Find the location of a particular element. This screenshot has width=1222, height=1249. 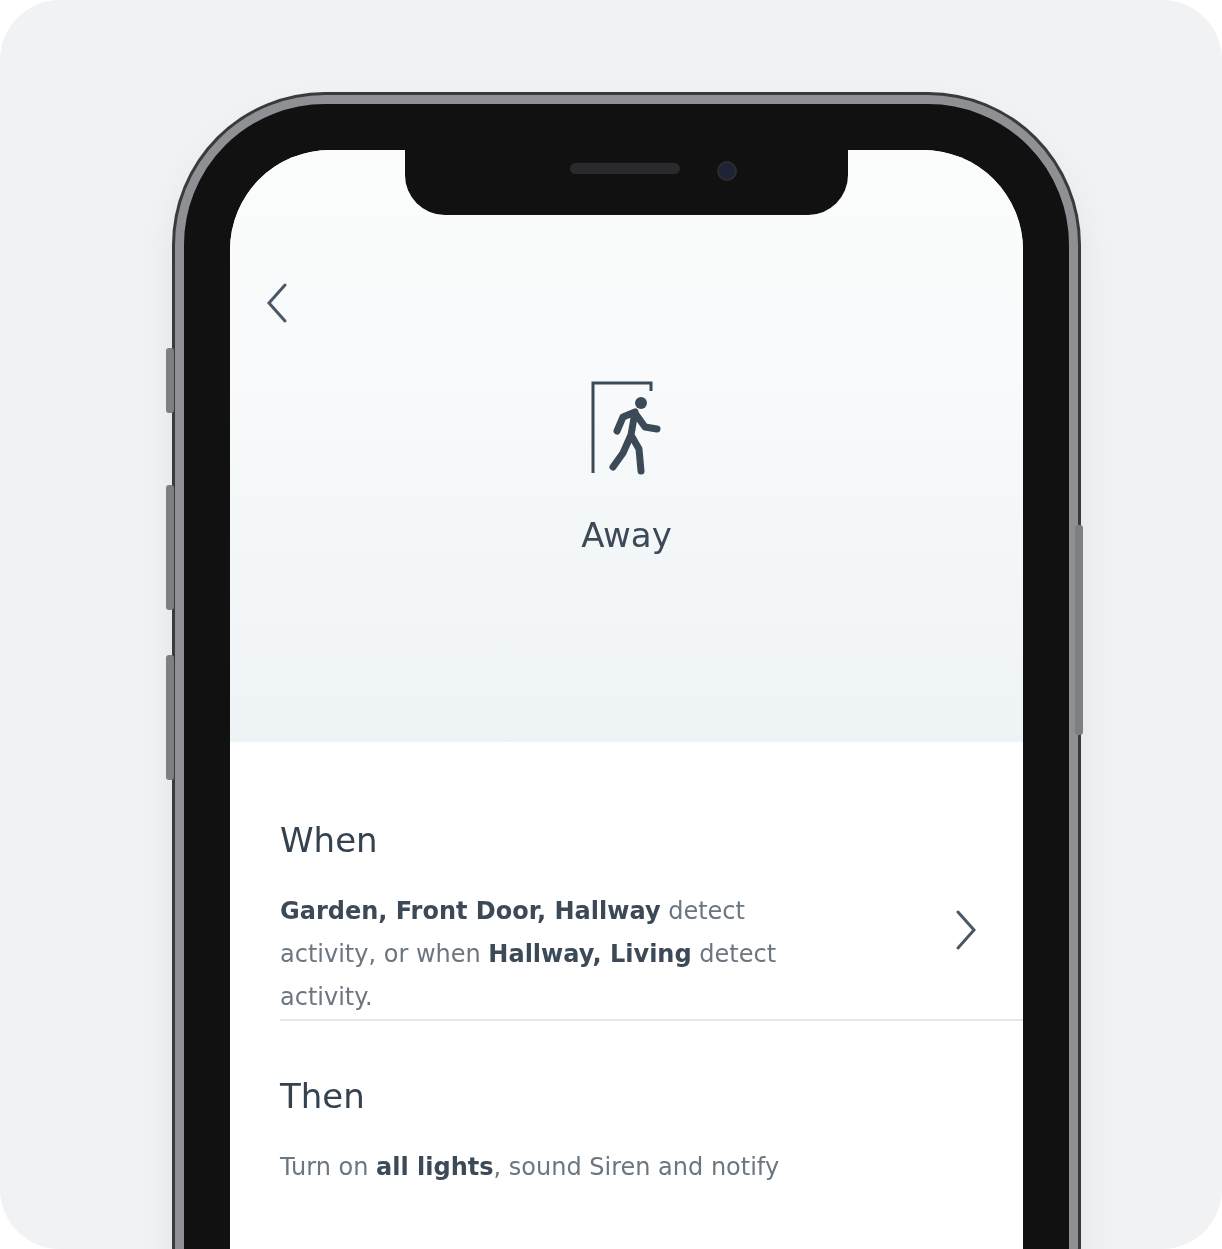

section-heading: Then is located at coordinates (323, 1096).